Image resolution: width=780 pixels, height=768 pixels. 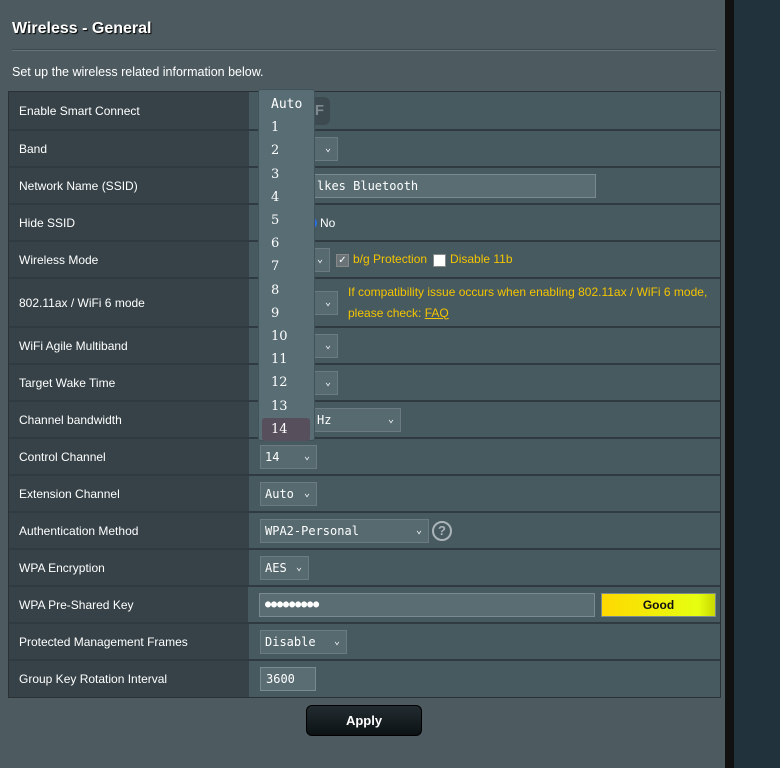 What do you see at coordinates (129, 530) in the screenshot?
I see `label: Authentication Method` at bounding box center [129, 530].